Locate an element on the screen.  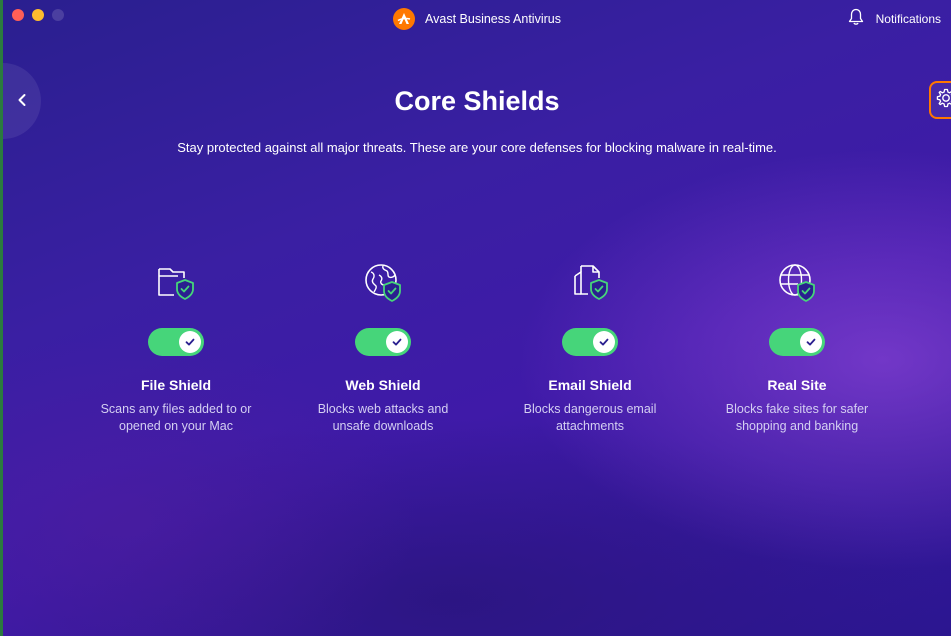
notifications-button: Notifications is located at coordinates (894, 18).